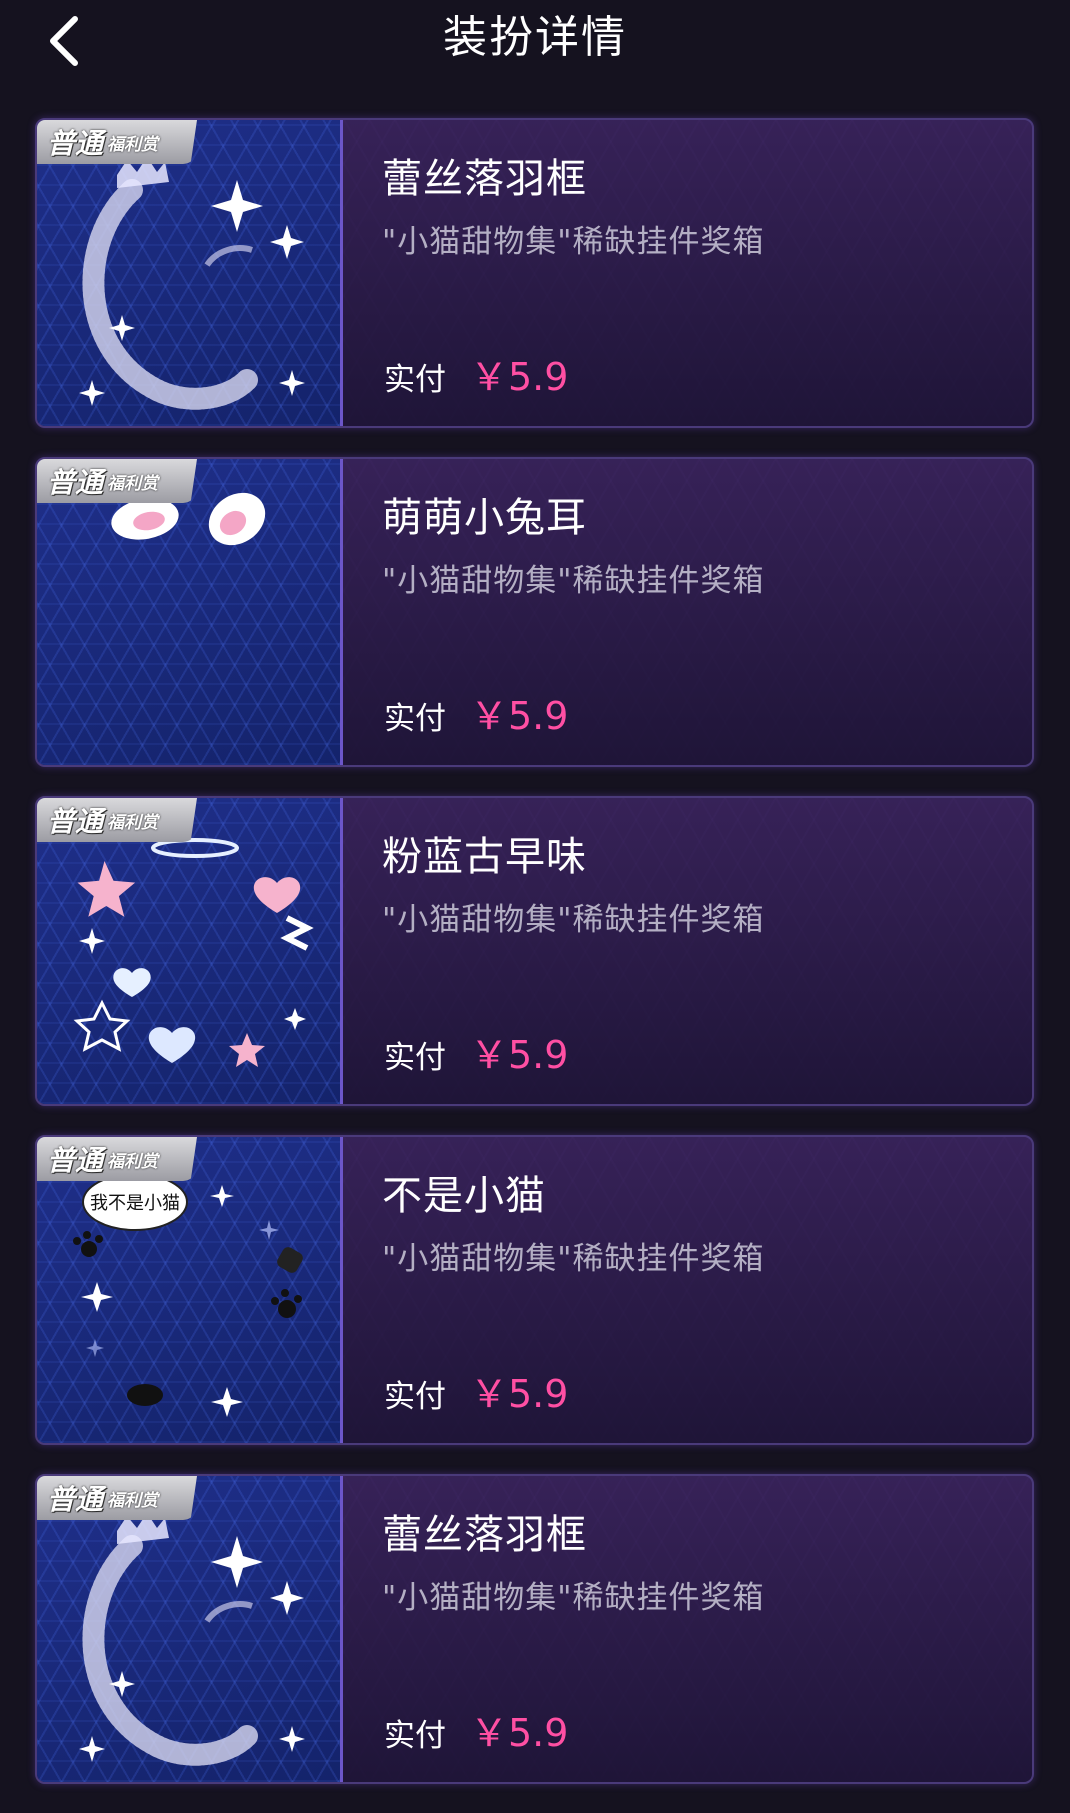  What do you see at coordinates (484, 518) in the screenshot?
I see `item-name: 萌萌小兔耳` at bounding box center [484, 518].